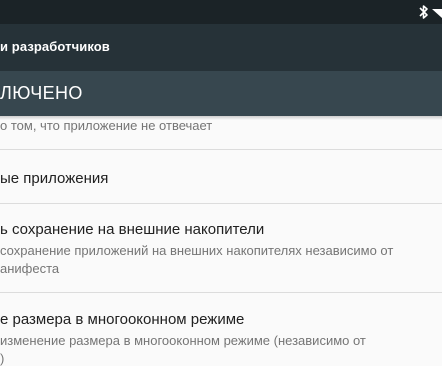 Image resolution: width=442 pixels, height=366 pixels. What do you see at coordinates (221, 176) in the screenshot?
I see `setting-item-apps: ые приложения` at bounding box center [221, 176].